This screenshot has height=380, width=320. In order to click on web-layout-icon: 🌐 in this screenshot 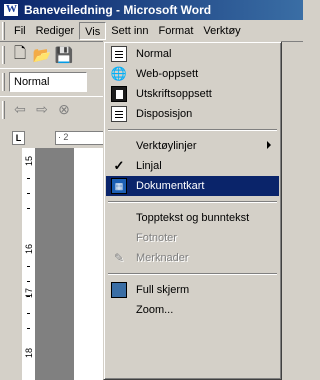, I will do `click(119, 73)`.